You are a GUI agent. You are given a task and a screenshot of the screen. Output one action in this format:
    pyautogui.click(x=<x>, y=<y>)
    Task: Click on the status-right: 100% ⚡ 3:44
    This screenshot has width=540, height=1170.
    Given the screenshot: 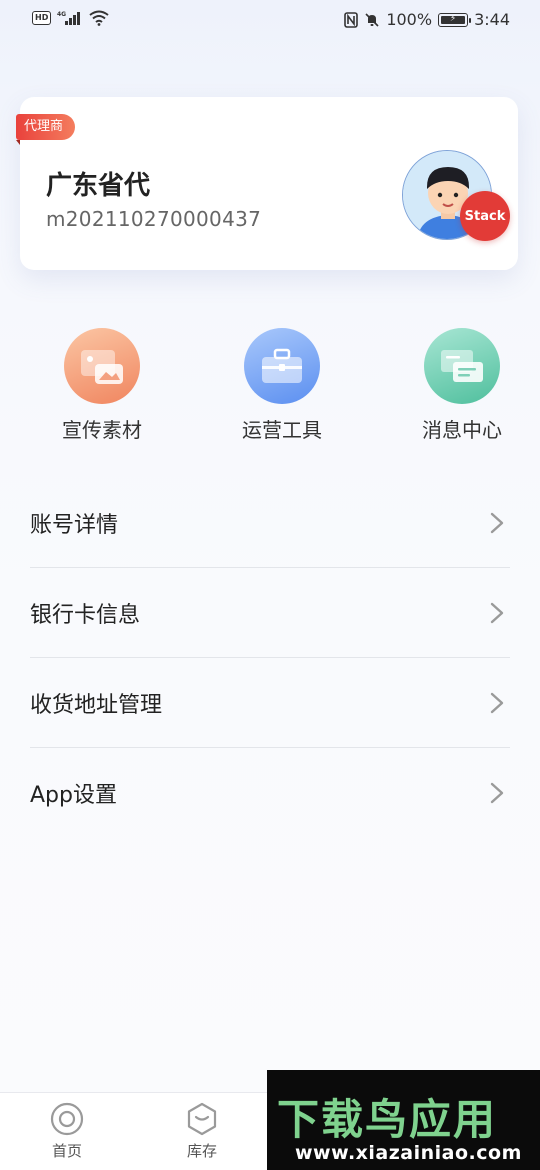 What is the action you would take?
    pyautogui.click(x=427, y=19)
    